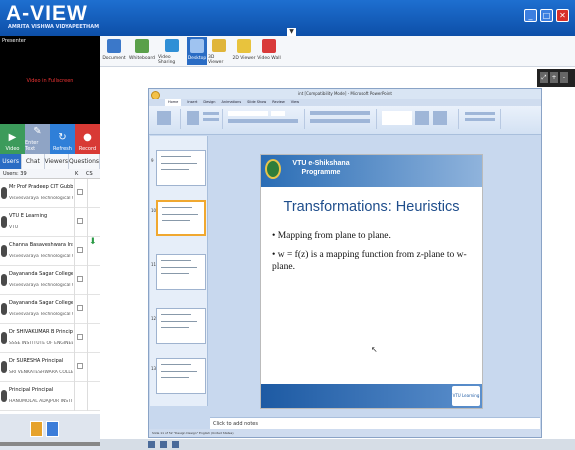 Image resolution: width=575 pixels, height=450 pixels. I want to click on scrollbar, so click(50, 444).